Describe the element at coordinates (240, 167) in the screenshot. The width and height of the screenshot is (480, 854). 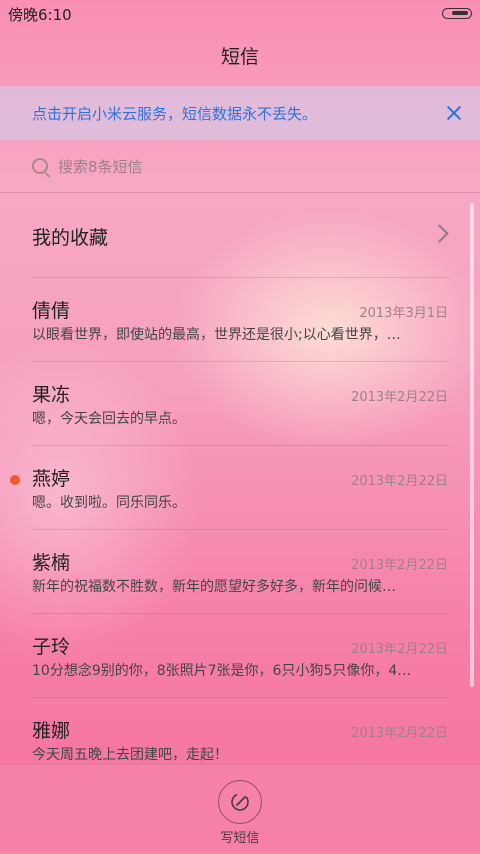
I see `search-bar: 搜索8条短信` at that location.